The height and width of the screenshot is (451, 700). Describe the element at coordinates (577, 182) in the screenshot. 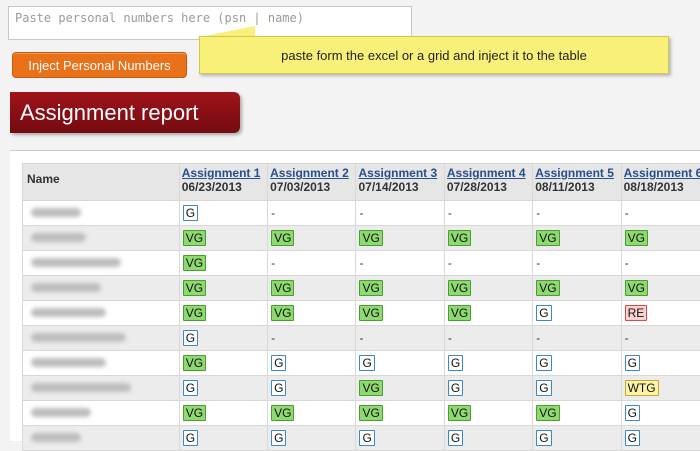

I see `assignment-column-header: Assignment 508/11/2013` at that location.